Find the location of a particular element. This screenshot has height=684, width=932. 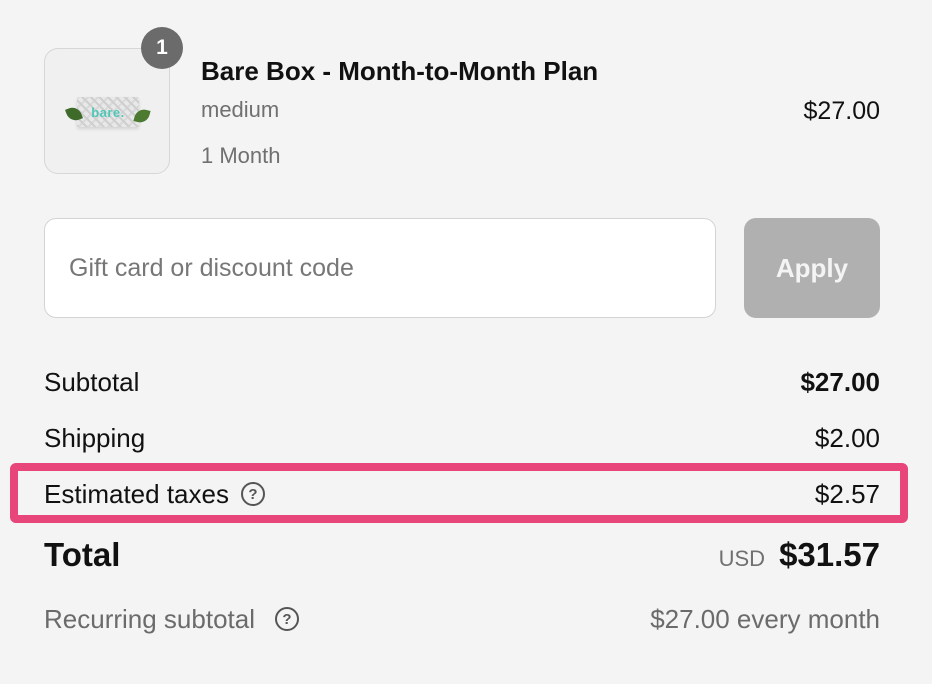

product-box-art: bare. is located at coordinates (108, 112).